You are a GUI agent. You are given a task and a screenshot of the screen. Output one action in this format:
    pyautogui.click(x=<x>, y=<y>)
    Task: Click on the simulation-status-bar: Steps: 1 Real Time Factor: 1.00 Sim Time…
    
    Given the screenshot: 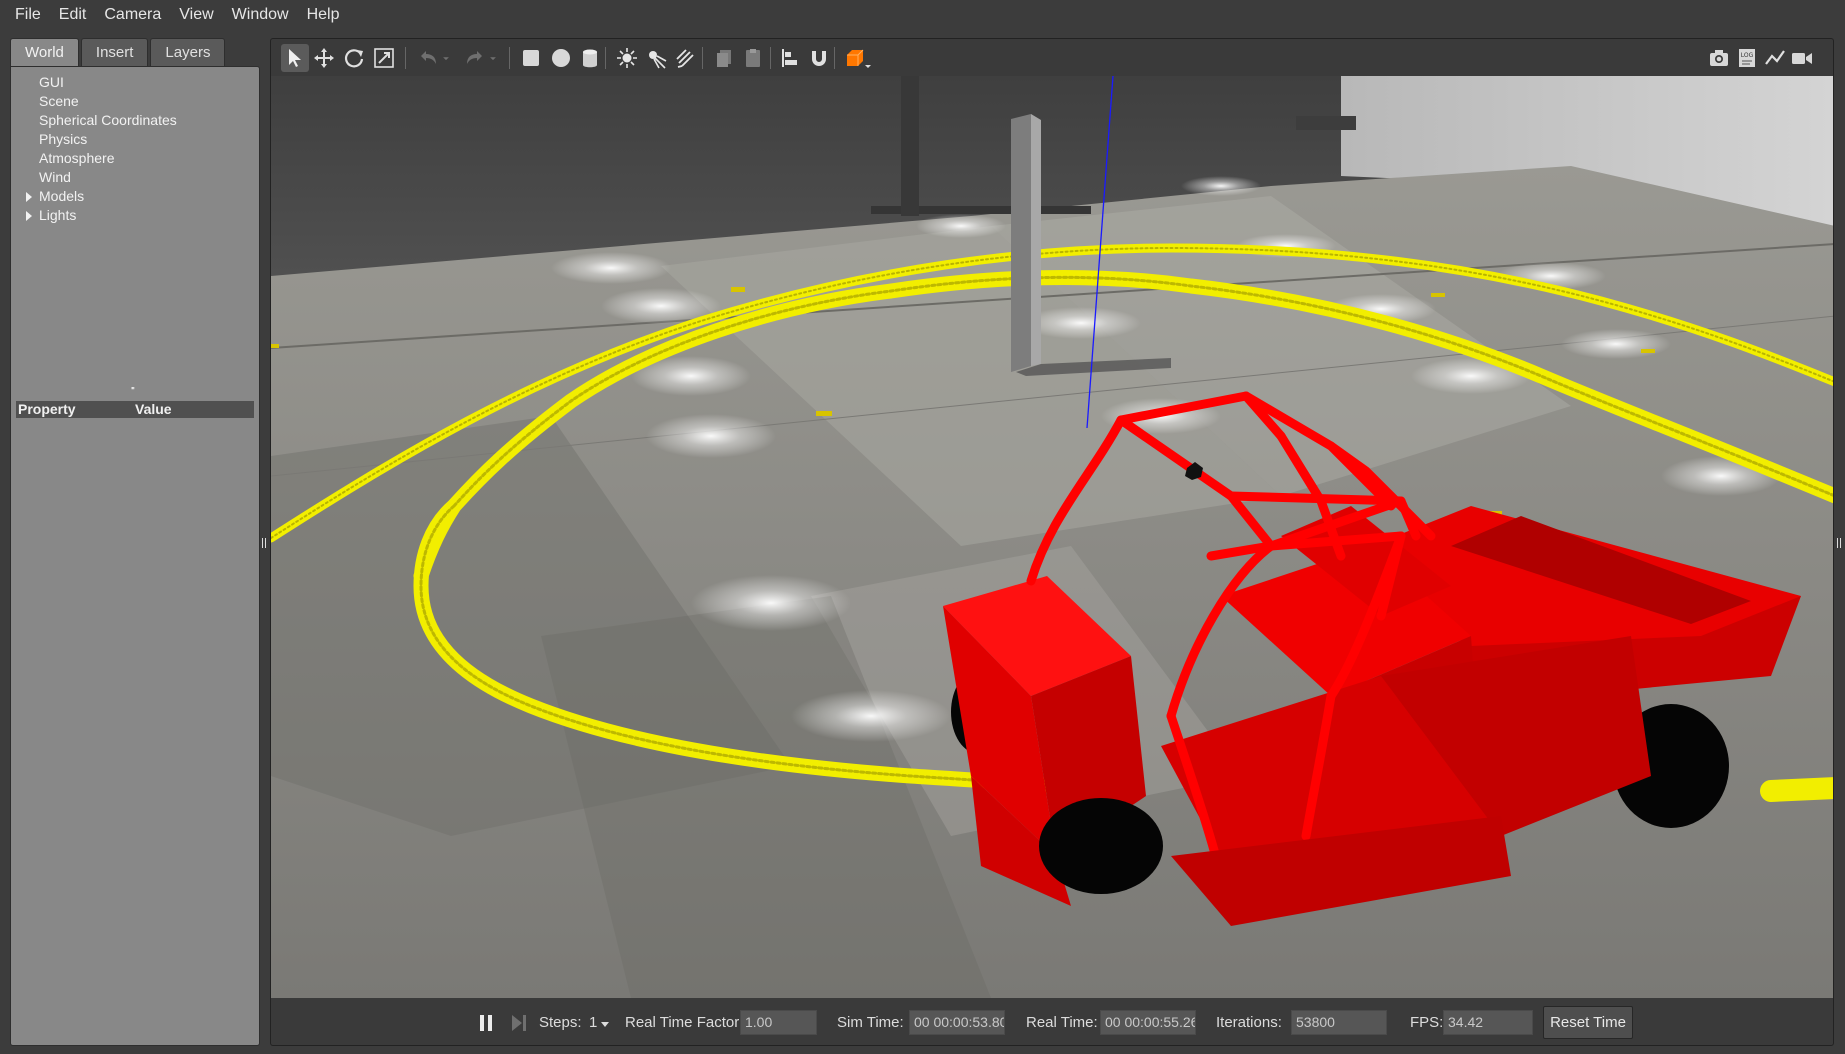 What is the action you would take?
    pyautogui.click(x=1052, y=1022)
    